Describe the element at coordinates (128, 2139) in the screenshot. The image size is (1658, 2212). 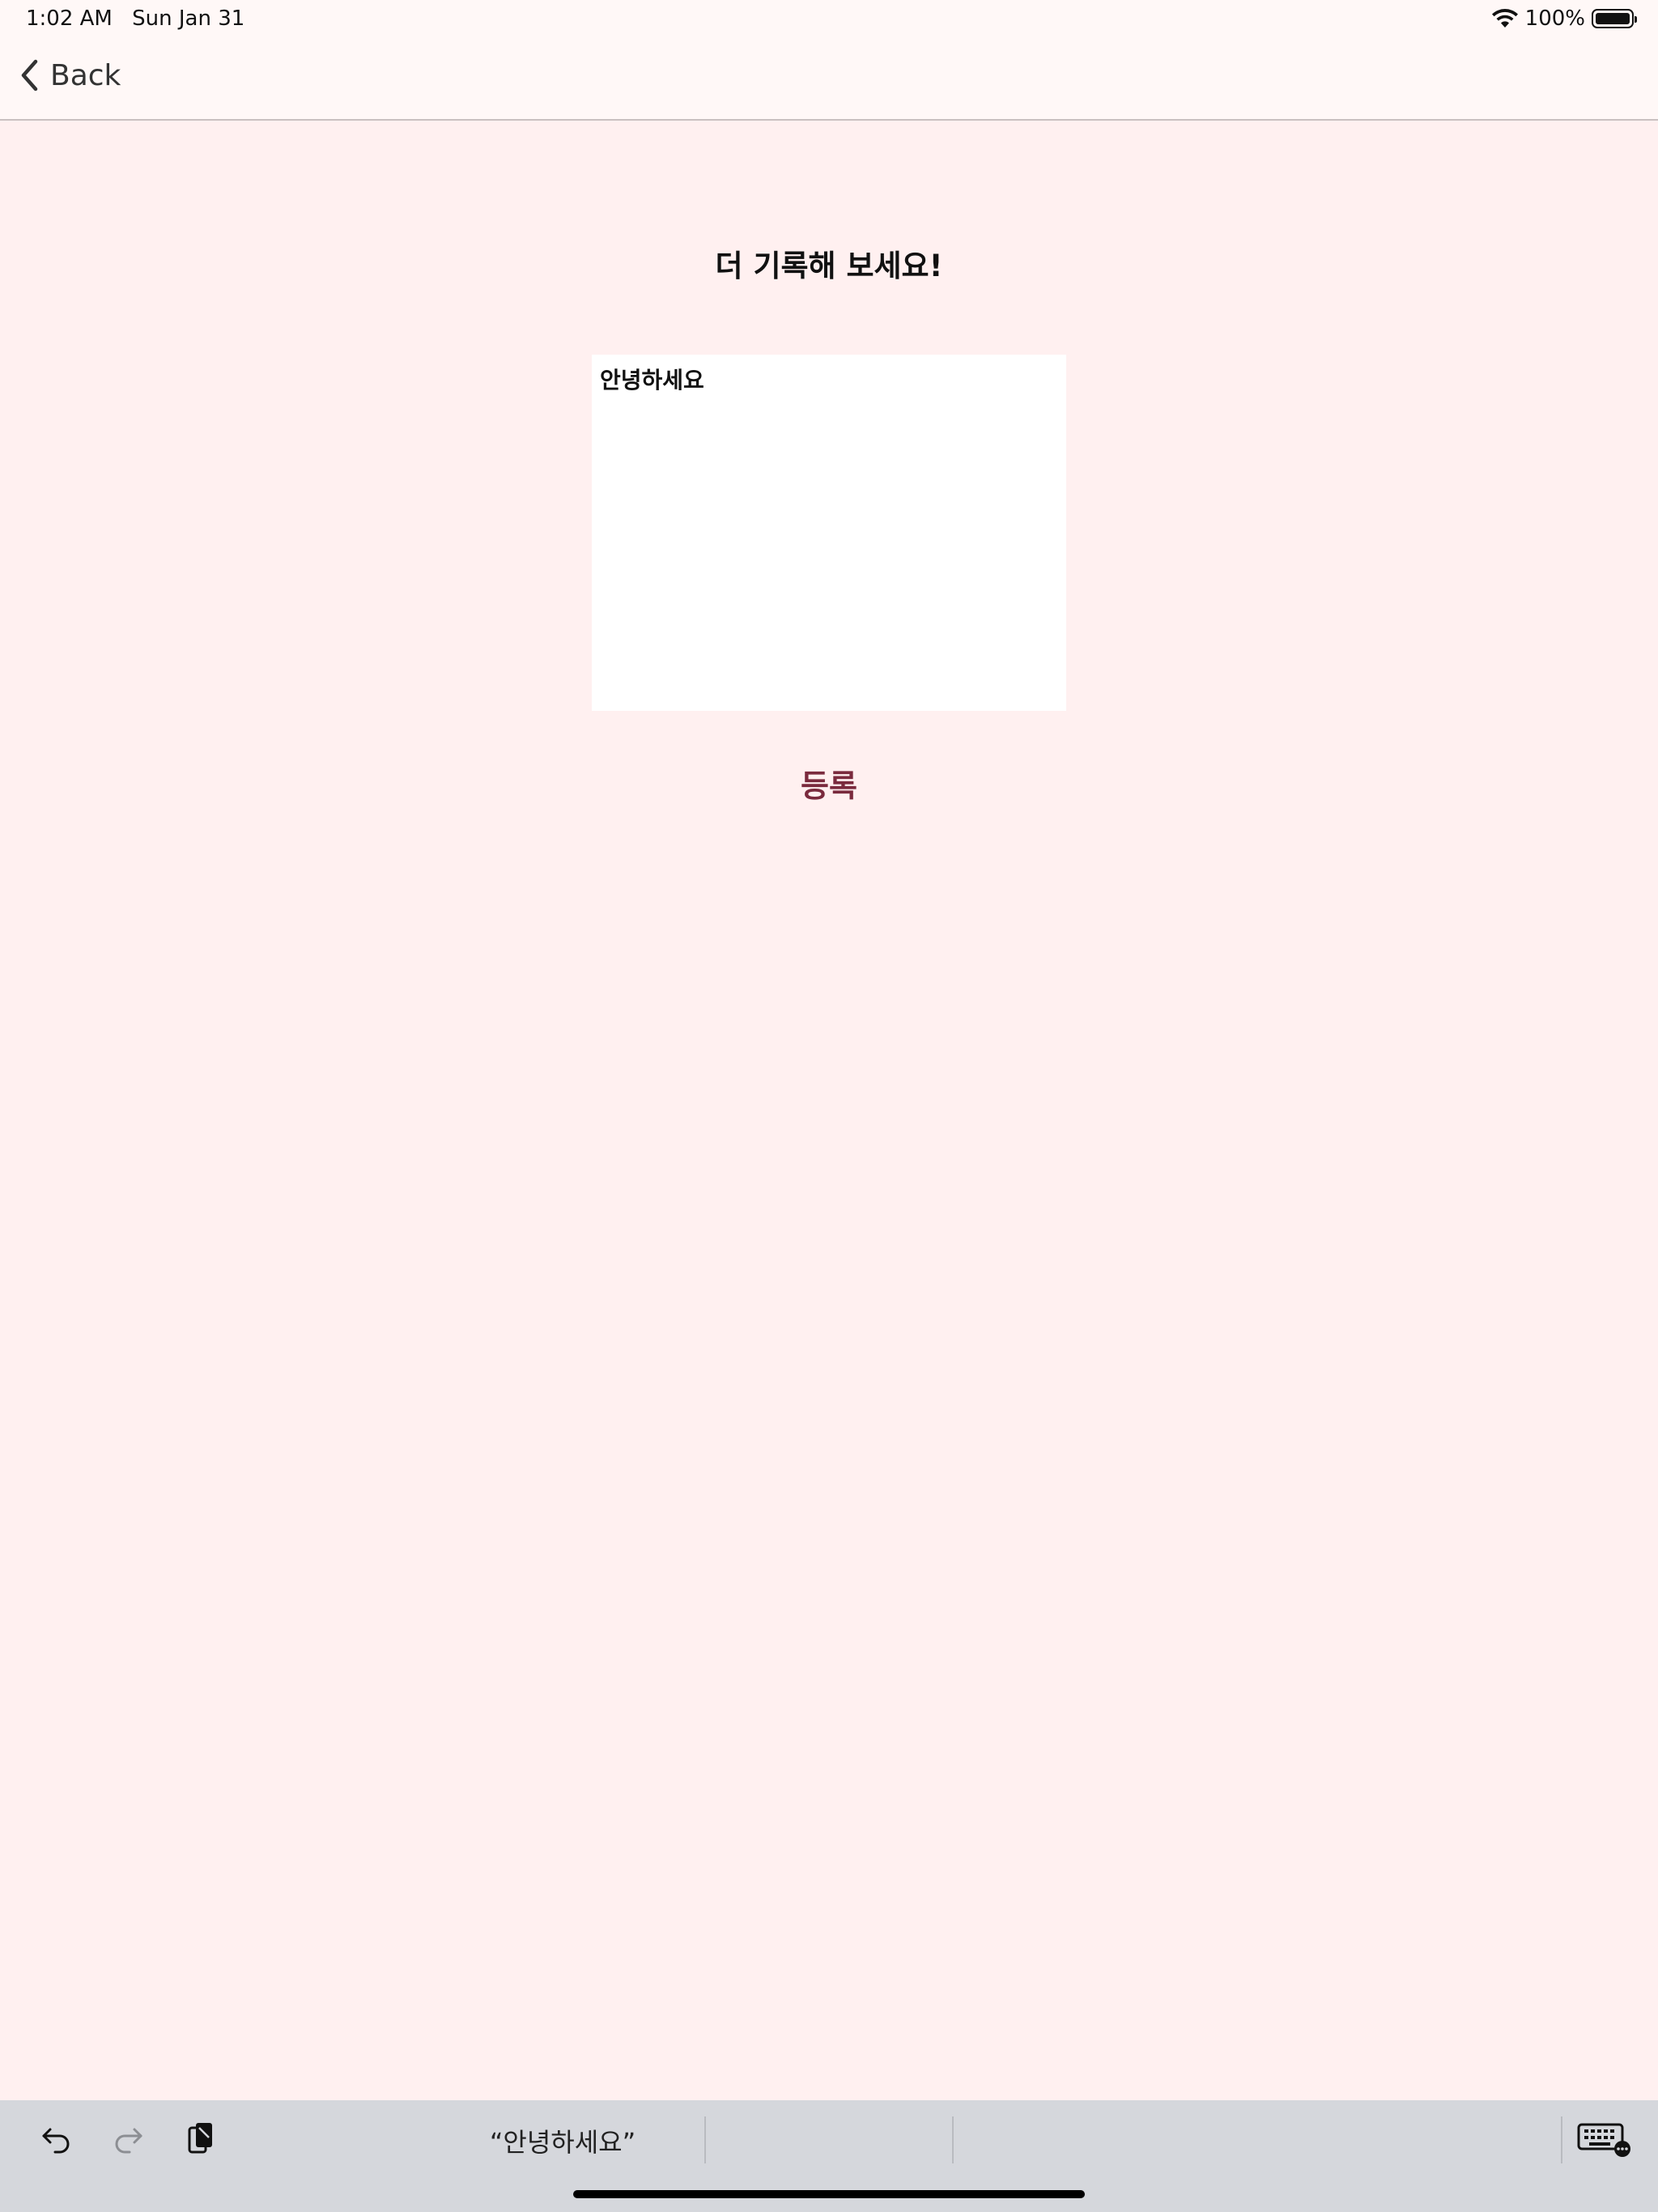
I see `redo-icon` at that location.